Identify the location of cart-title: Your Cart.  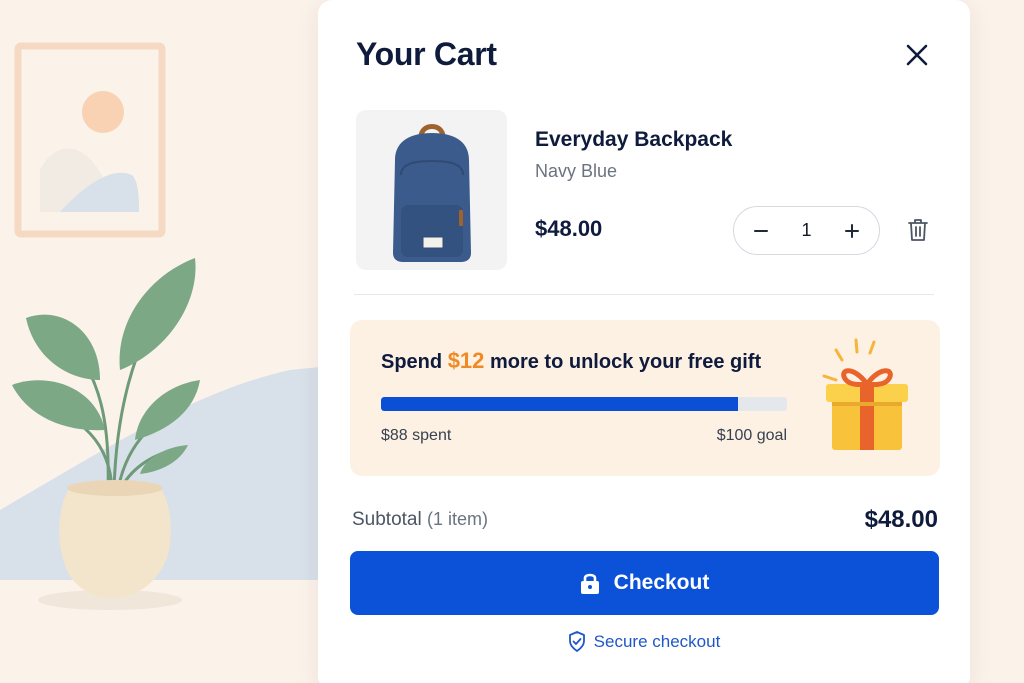
(426, 54).